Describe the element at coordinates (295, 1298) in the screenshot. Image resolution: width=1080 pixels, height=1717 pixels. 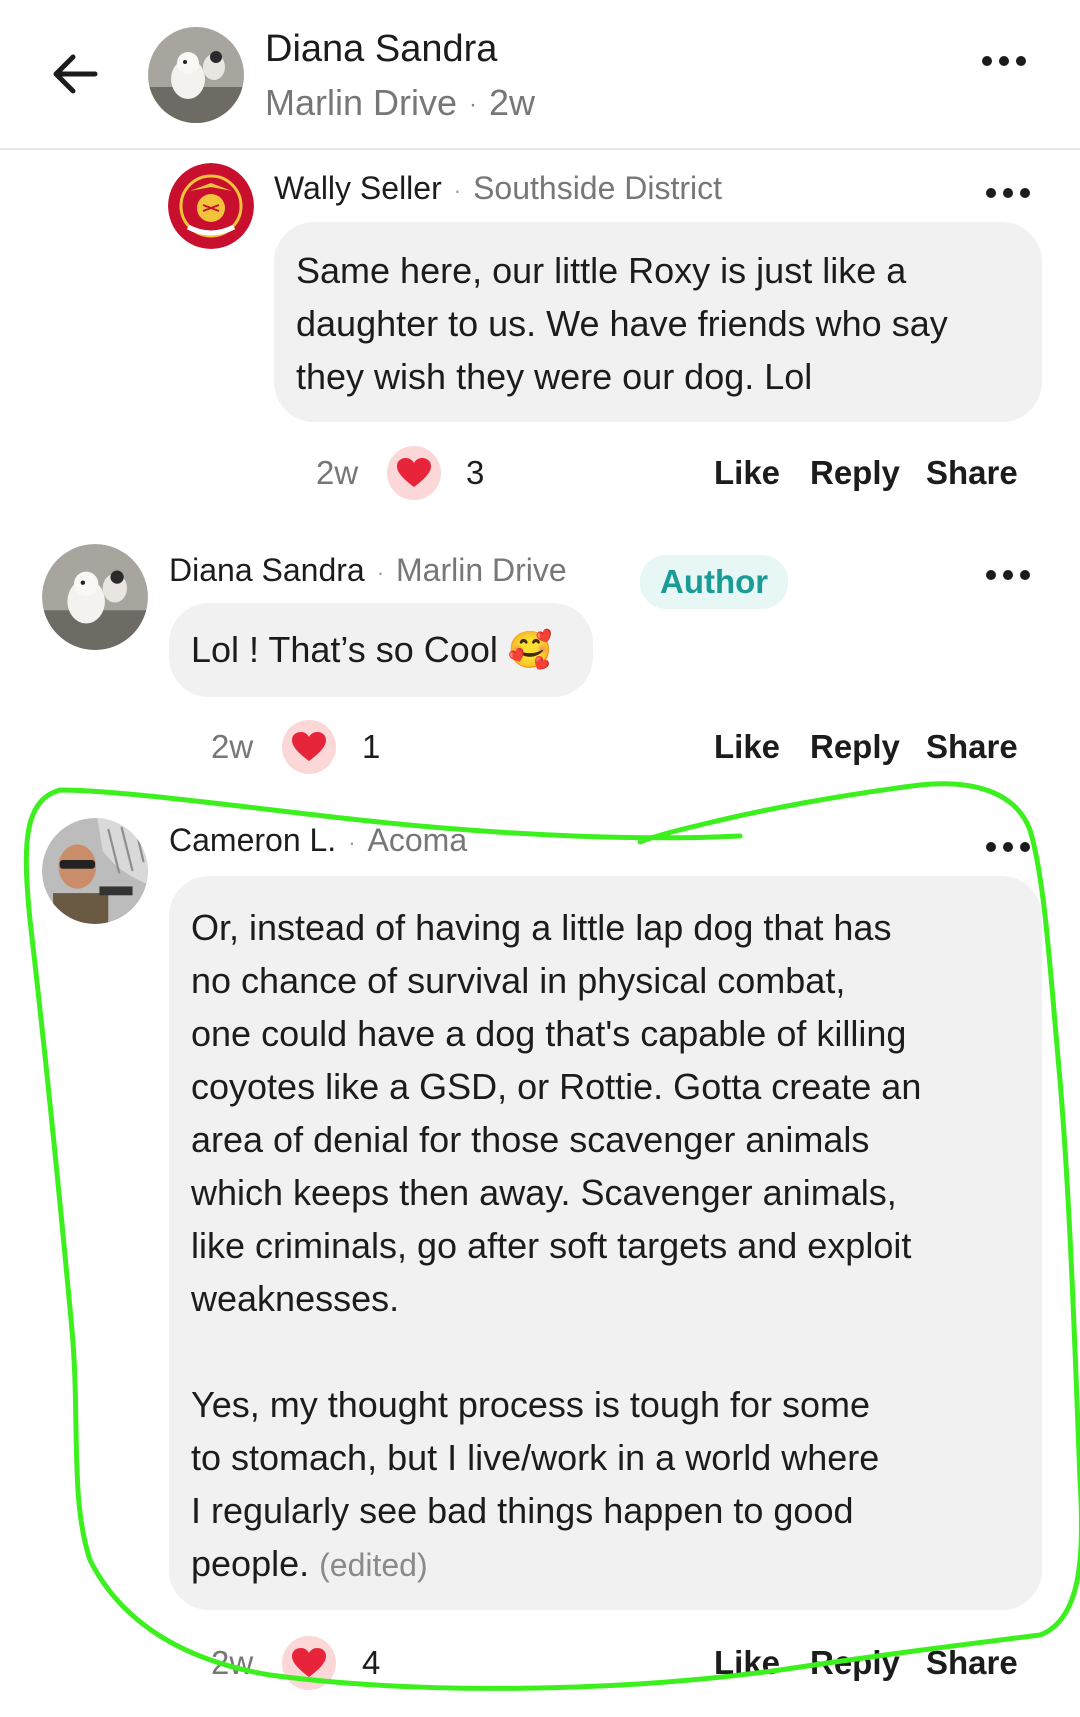
I see `comment-line: weaknesses.` at that location.